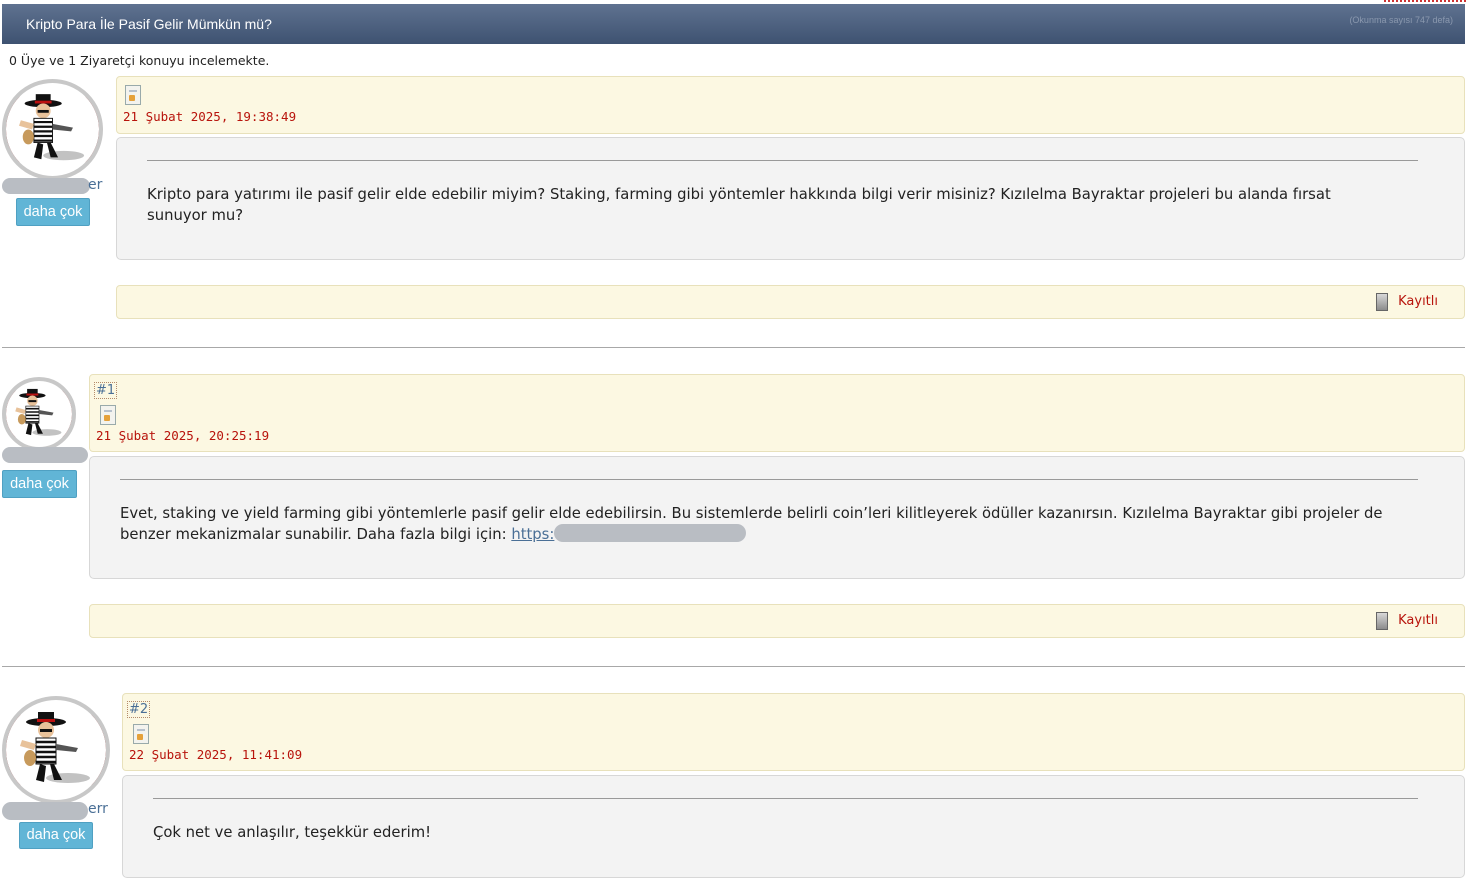 The width and height of the screenshot is (1484, 892). I want to click on username-suffix: err, so click(98, 809).